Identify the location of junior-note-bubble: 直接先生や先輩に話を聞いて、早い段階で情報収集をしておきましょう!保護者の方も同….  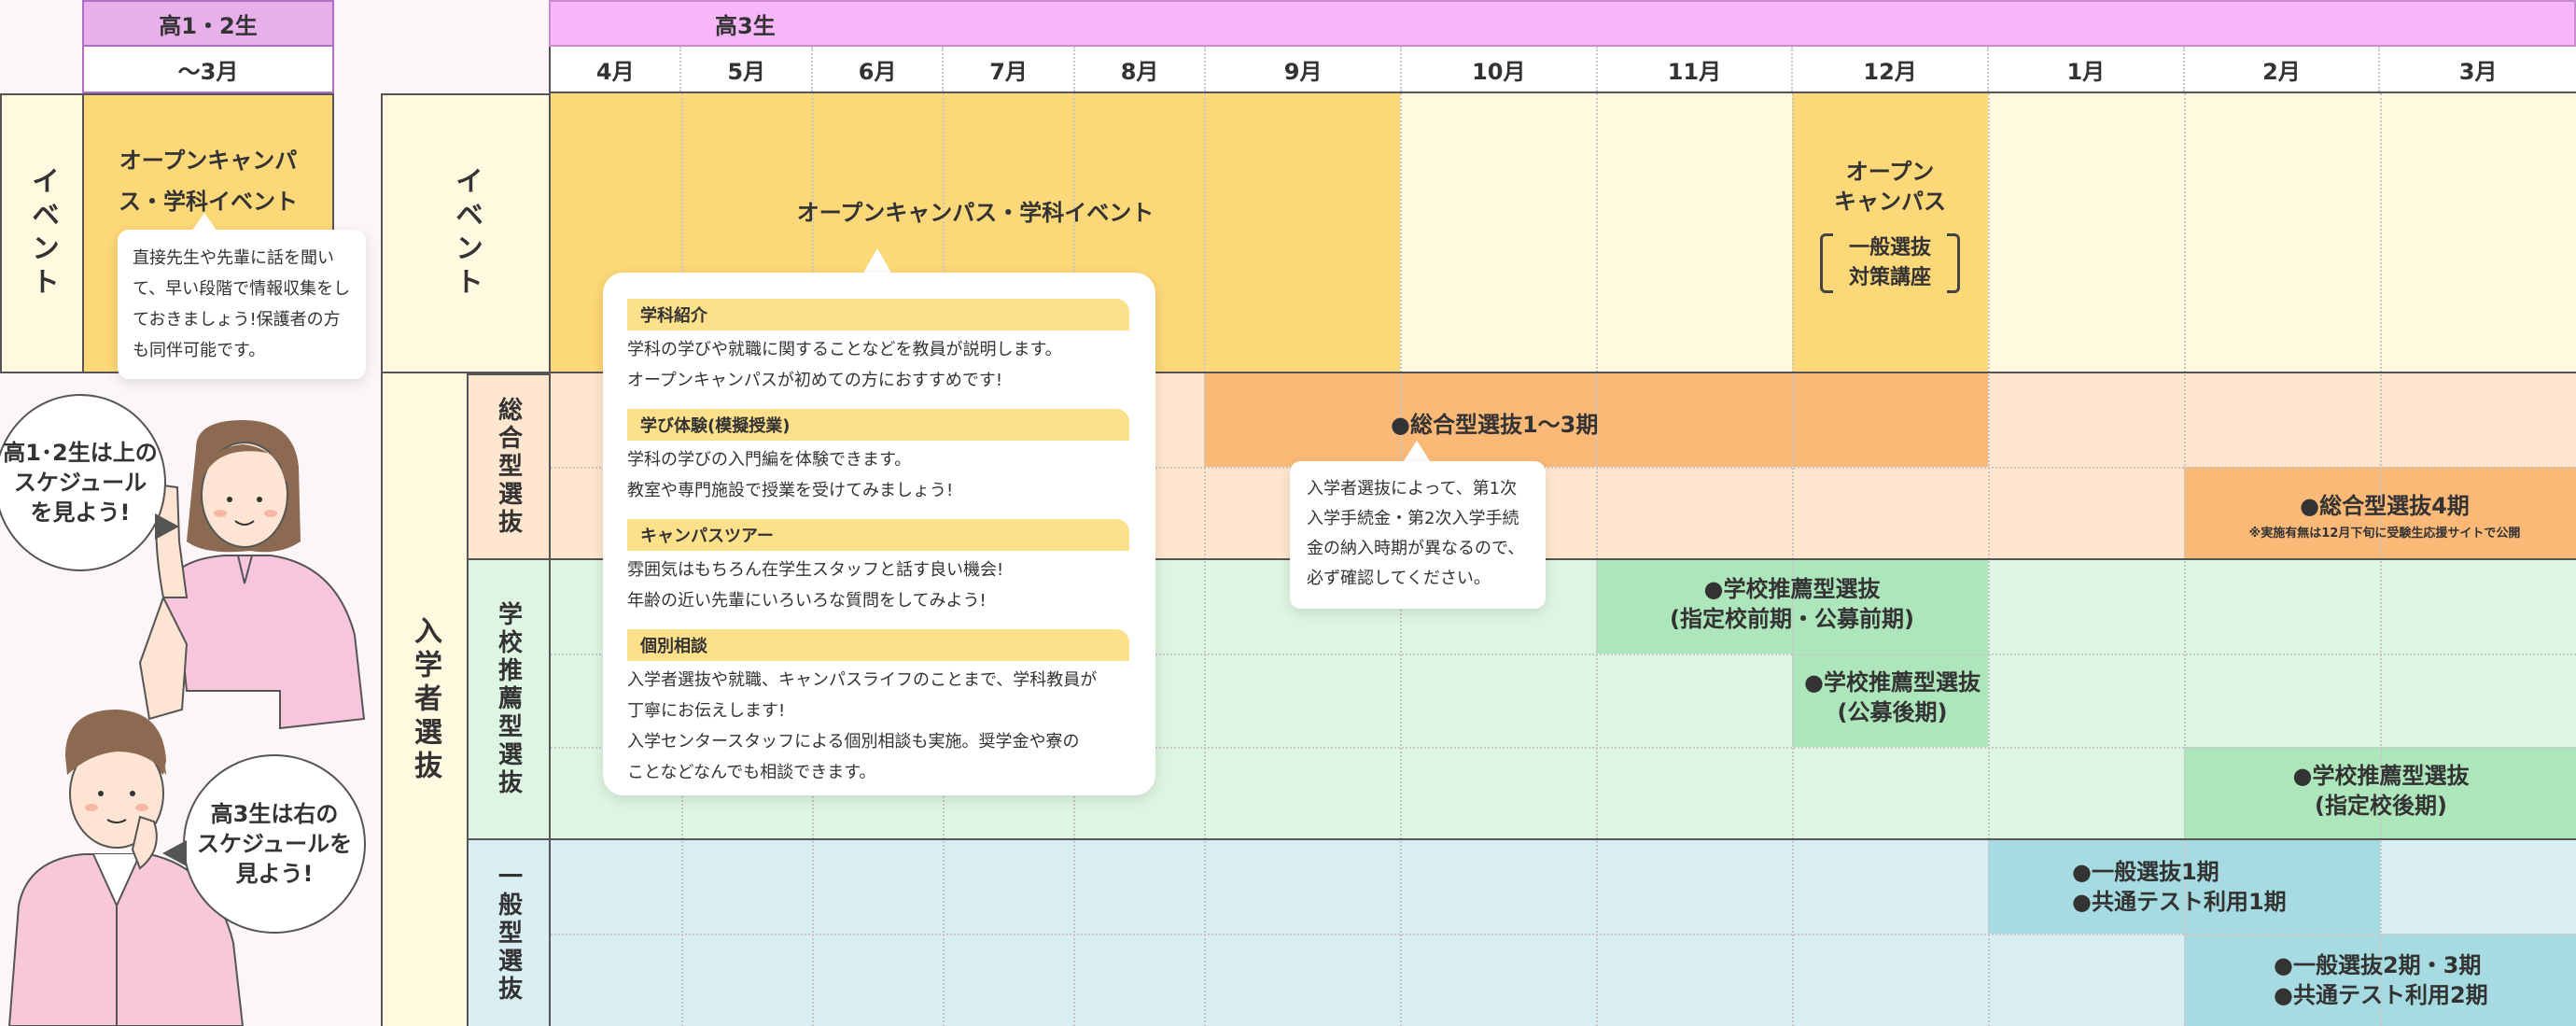
(242, 304).